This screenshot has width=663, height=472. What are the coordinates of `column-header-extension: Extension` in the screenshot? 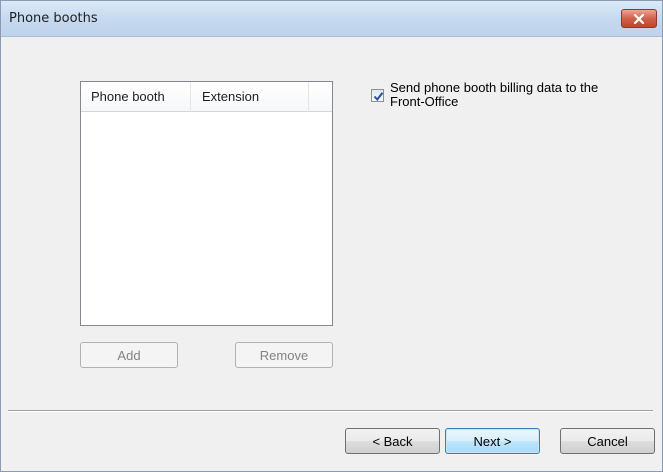 It's located at (250, 97).